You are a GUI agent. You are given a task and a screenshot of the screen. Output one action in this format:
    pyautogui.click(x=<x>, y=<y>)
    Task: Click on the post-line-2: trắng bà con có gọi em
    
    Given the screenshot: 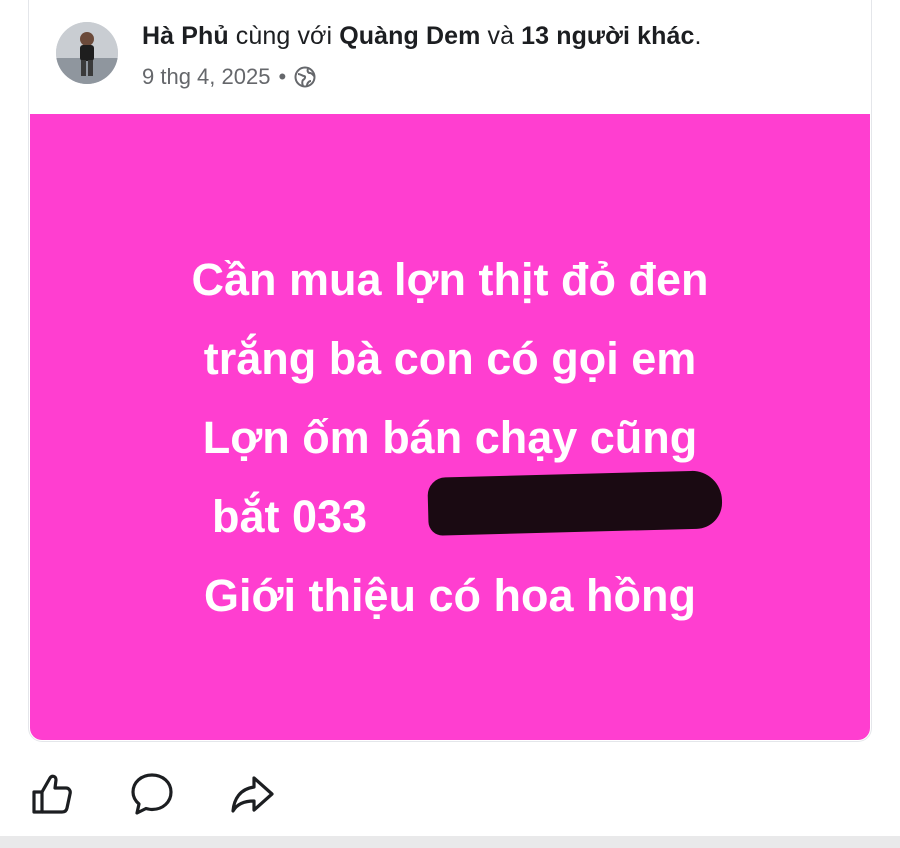 What is the action you would take?
    pyautogui.click(x=450, y=358)
    